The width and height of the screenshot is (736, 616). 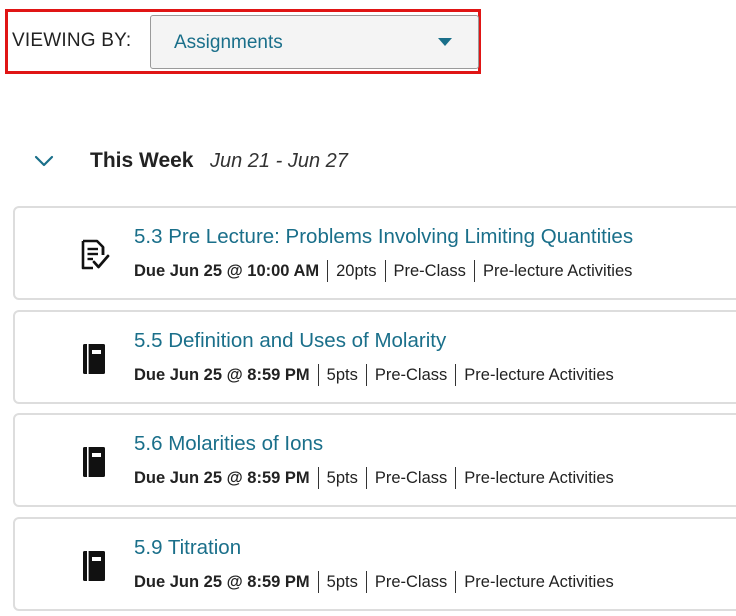 What do you see at coordinates (356, 270) in the screenshot?
I see `assignment-points: 20pts` at bounding box center [356, 270].